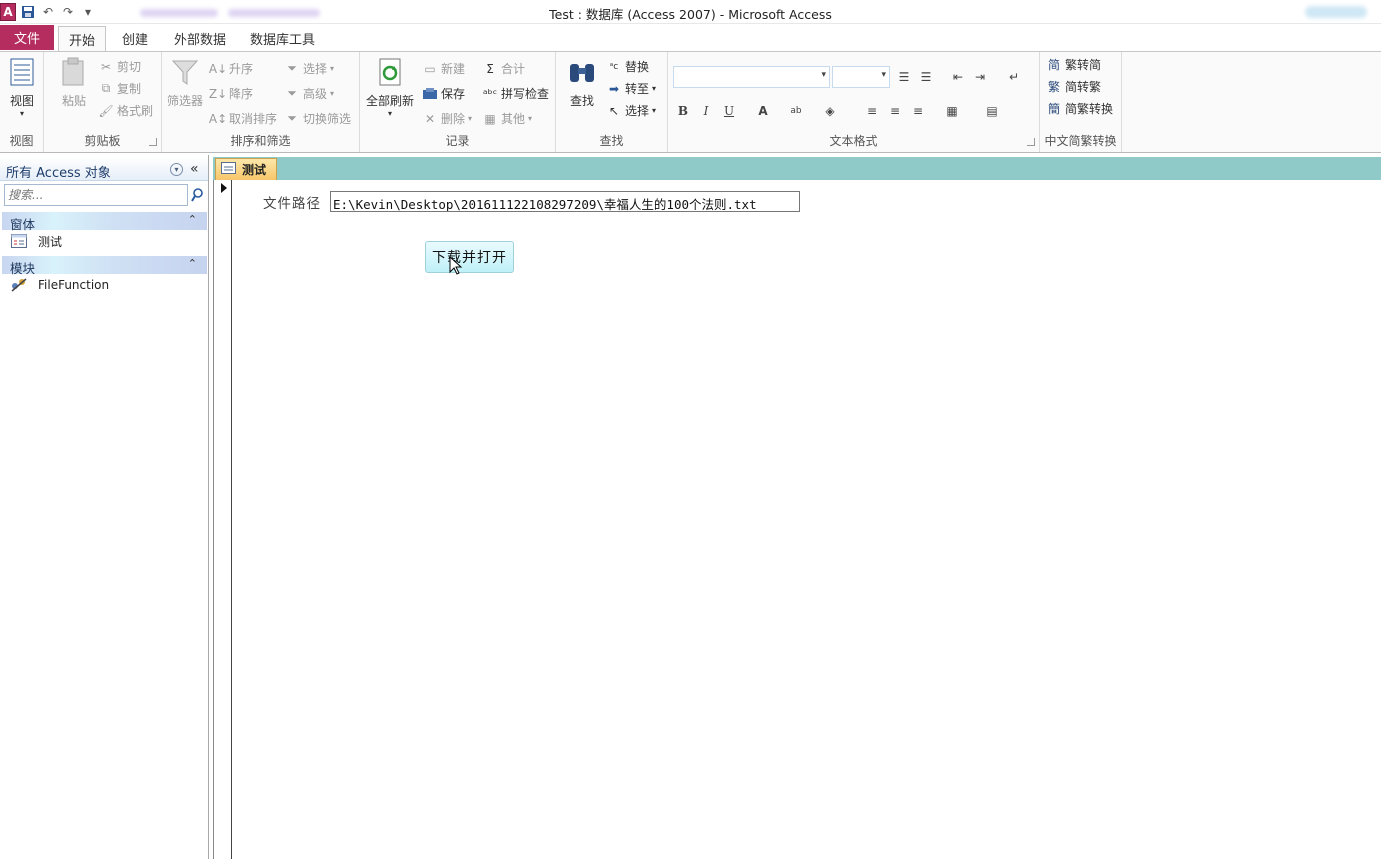 This screenshot has height=859, width=1381. I want to click on selection-filter-button: ⏷ 选择 ▾, so click(309, 68).